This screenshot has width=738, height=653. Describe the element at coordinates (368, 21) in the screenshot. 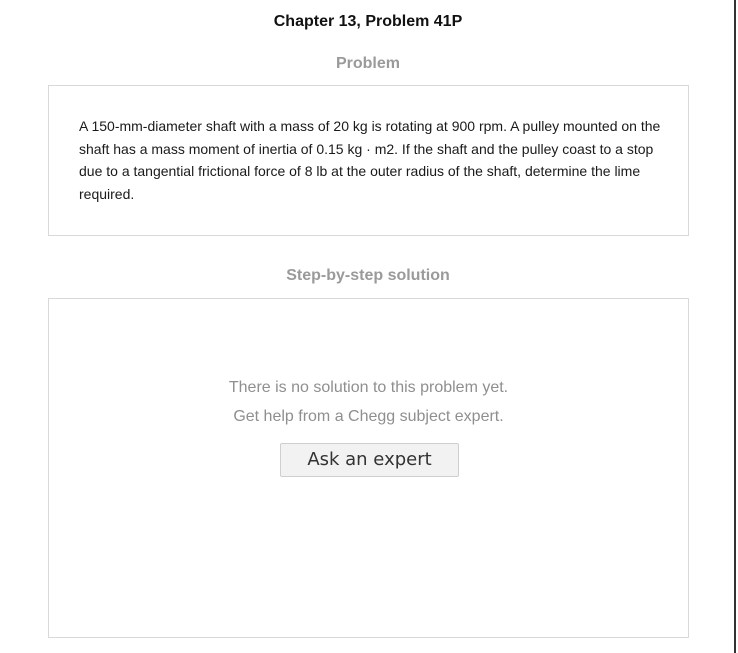

I see `page-title: Chapter 13, Problem 41P` at that location.